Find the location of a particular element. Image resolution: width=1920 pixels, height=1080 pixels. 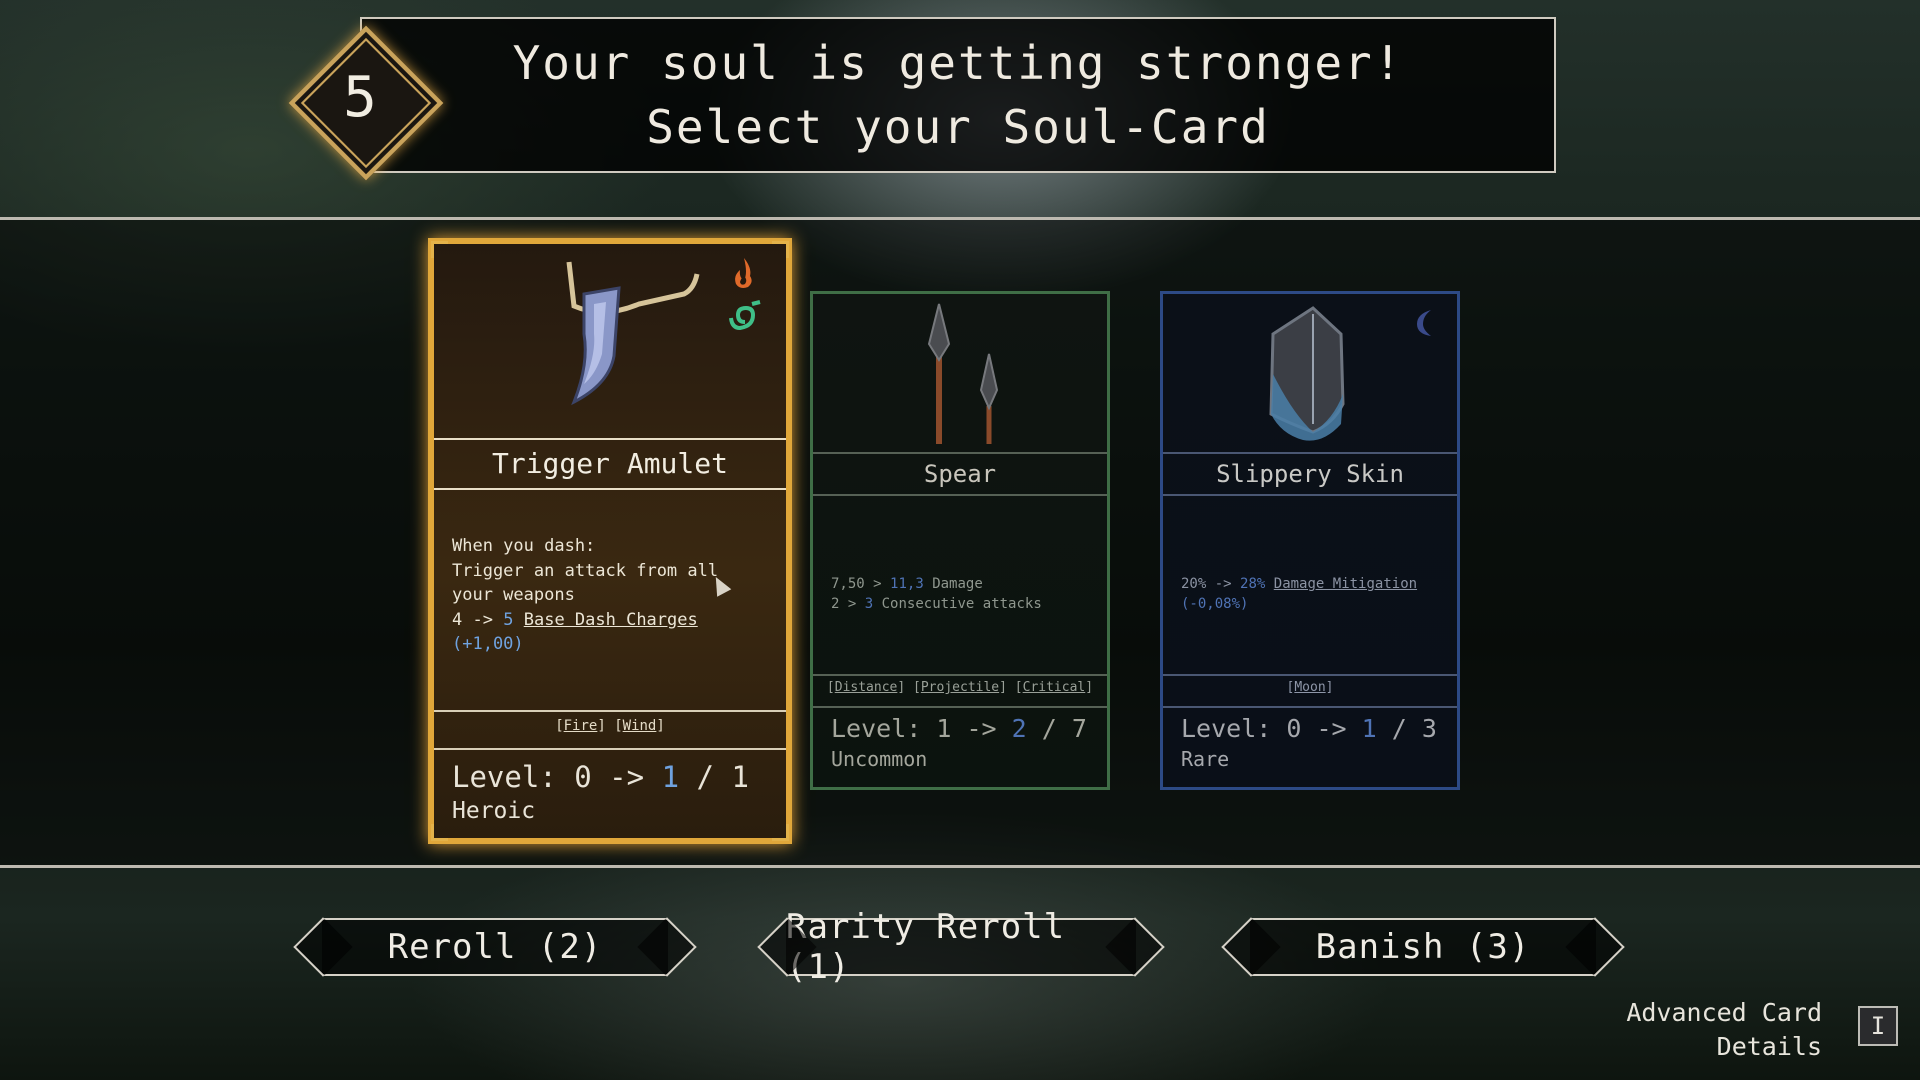

stat-line: 7,50 > 11,3 Damage is located at coordinates (907, 584).